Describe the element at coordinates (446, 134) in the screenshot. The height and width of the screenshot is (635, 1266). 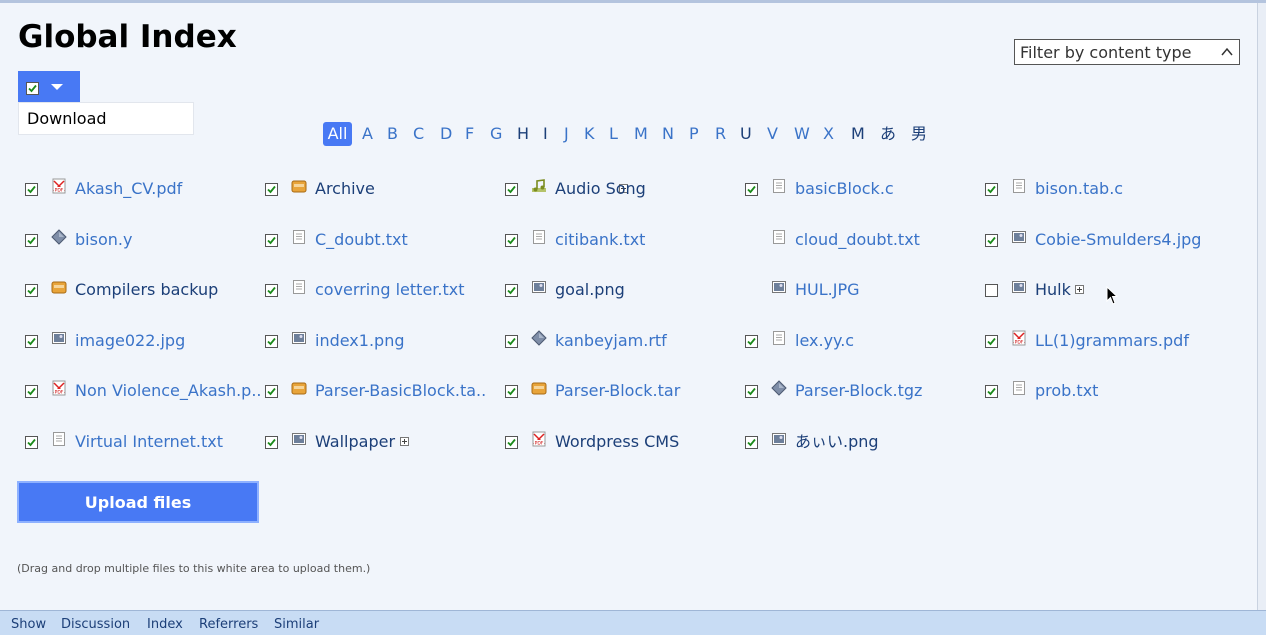
I see `alphabet-letter: D` at that location.